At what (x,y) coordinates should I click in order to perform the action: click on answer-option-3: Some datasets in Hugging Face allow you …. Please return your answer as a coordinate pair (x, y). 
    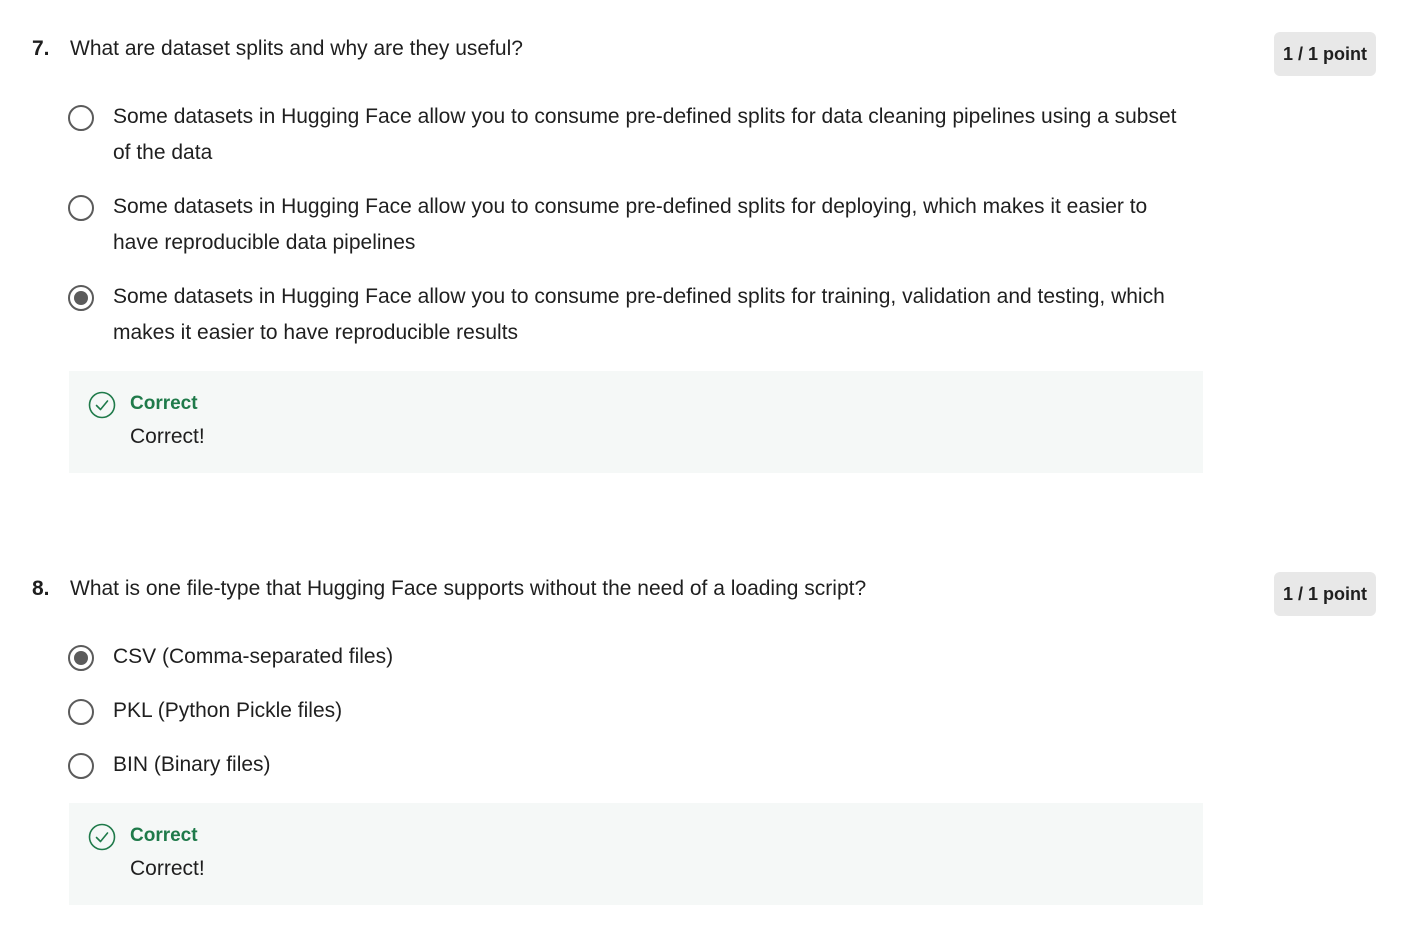
    Looking at the image, I should click on (628, 316).